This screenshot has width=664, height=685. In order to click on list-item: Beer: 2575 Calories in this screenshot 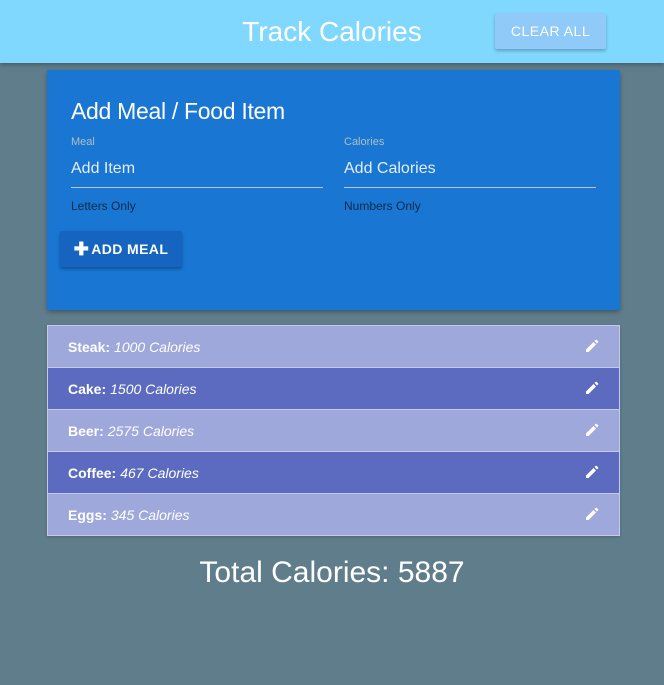, I will do `click(333, 431)`.